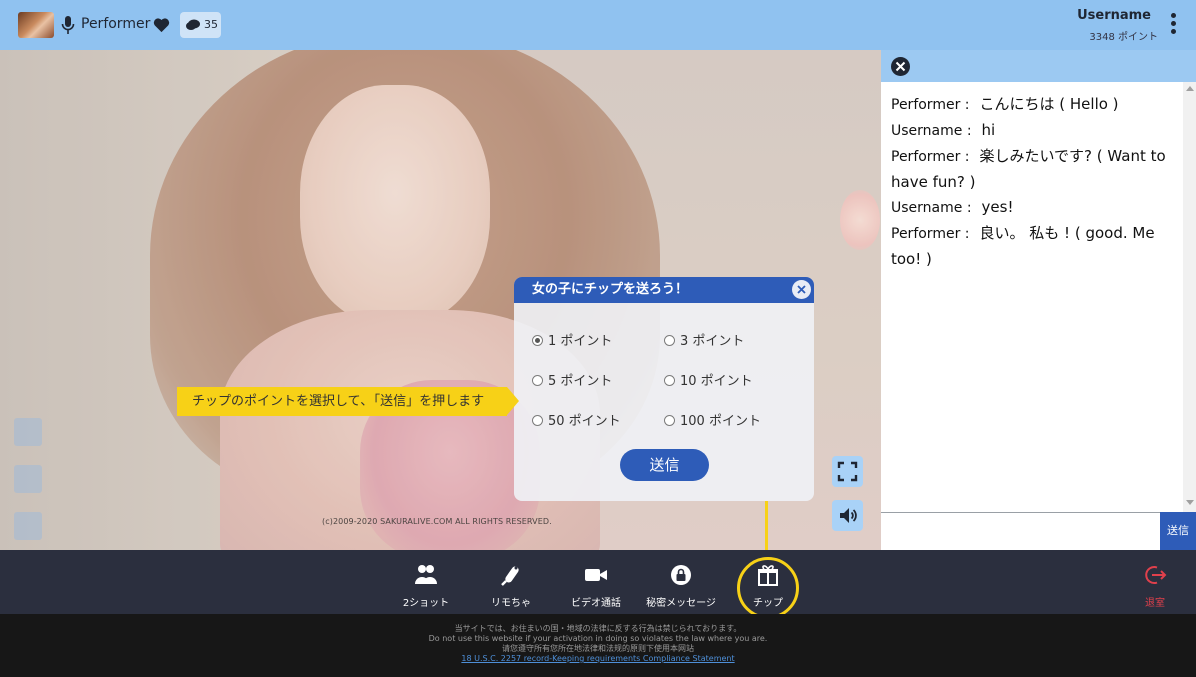 Image resolution: width=1196 pixels, height=677 pixels. I want to click on exit-icon, so click(1156, 575).